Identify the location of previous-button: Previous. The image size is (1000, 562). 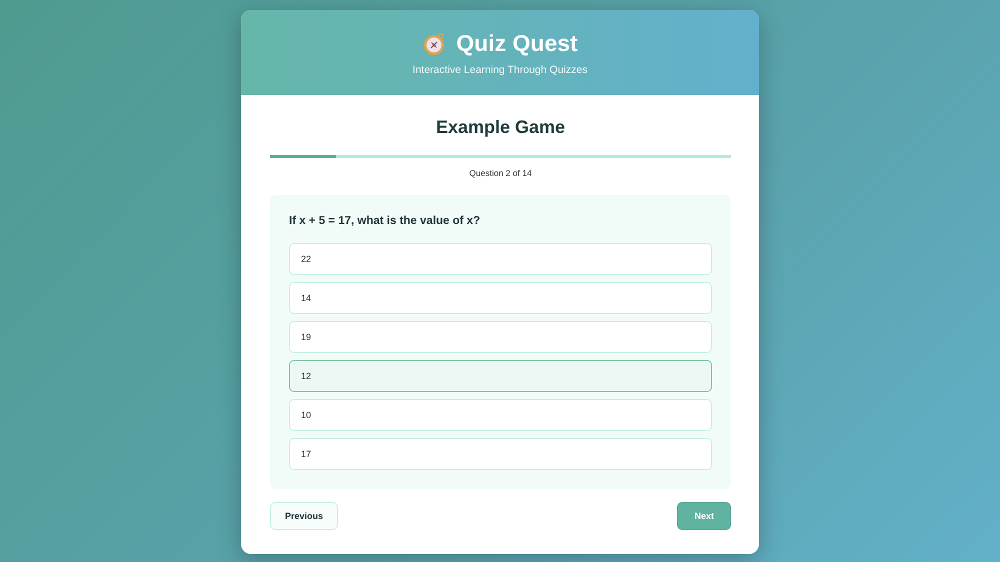
(304, 516).